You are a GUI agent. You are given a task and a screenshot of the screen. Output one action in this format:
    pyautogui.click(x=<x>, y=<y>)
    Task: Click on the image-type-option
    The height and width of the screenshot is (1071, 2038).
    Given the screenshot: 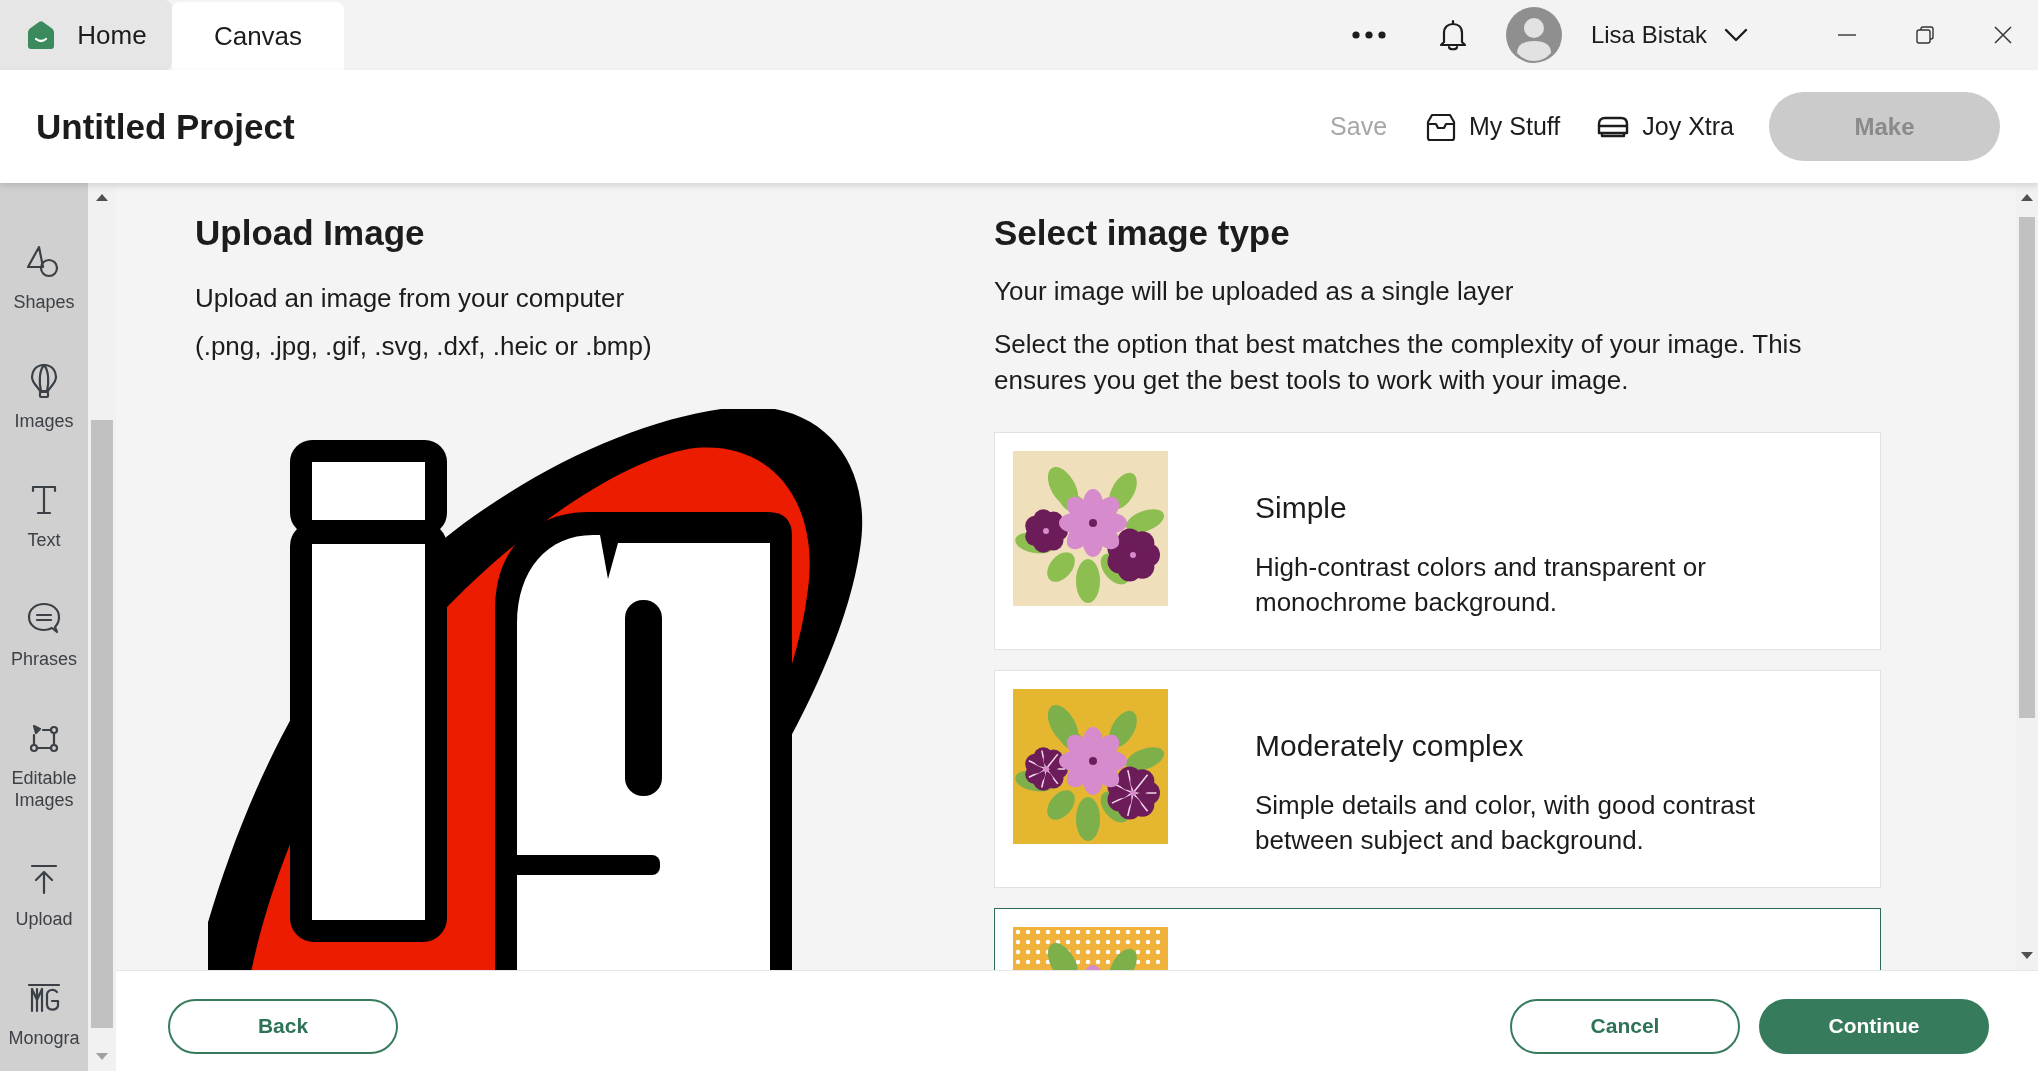 What is the action you would take?
    pyautogui.click(x=1437, y=939)
    